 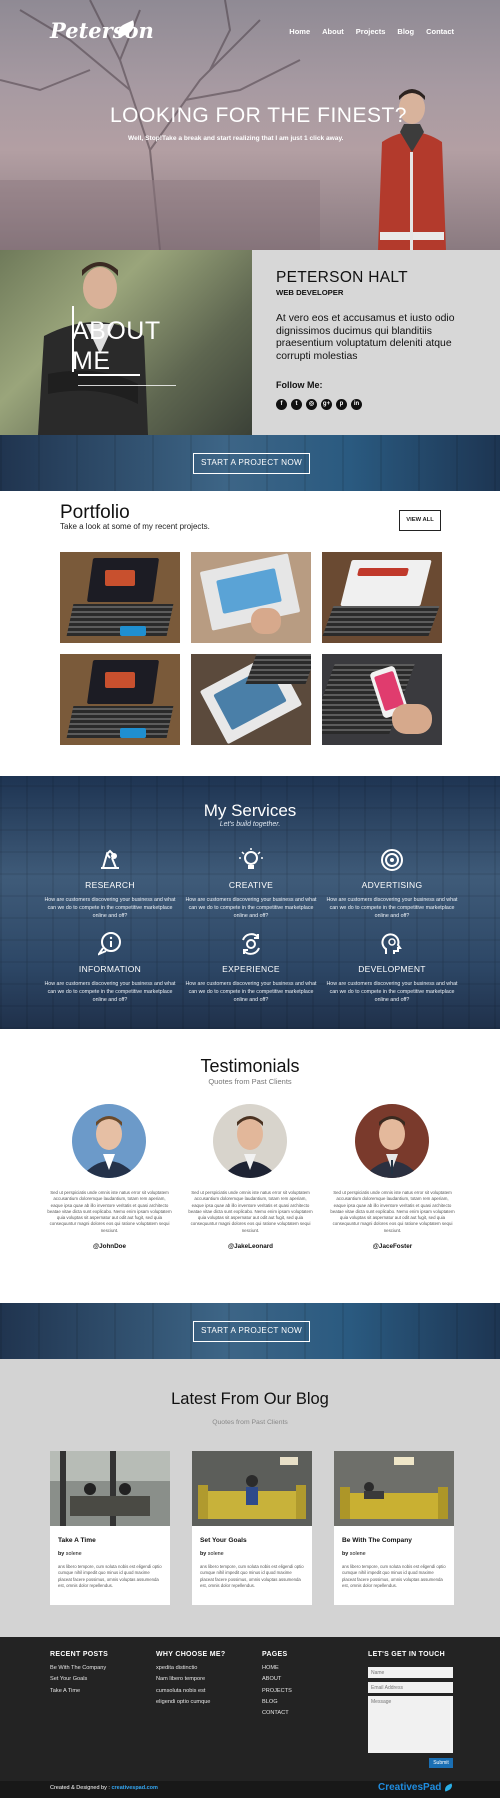 I want to click on about-underline, so click(x=109, y=375).